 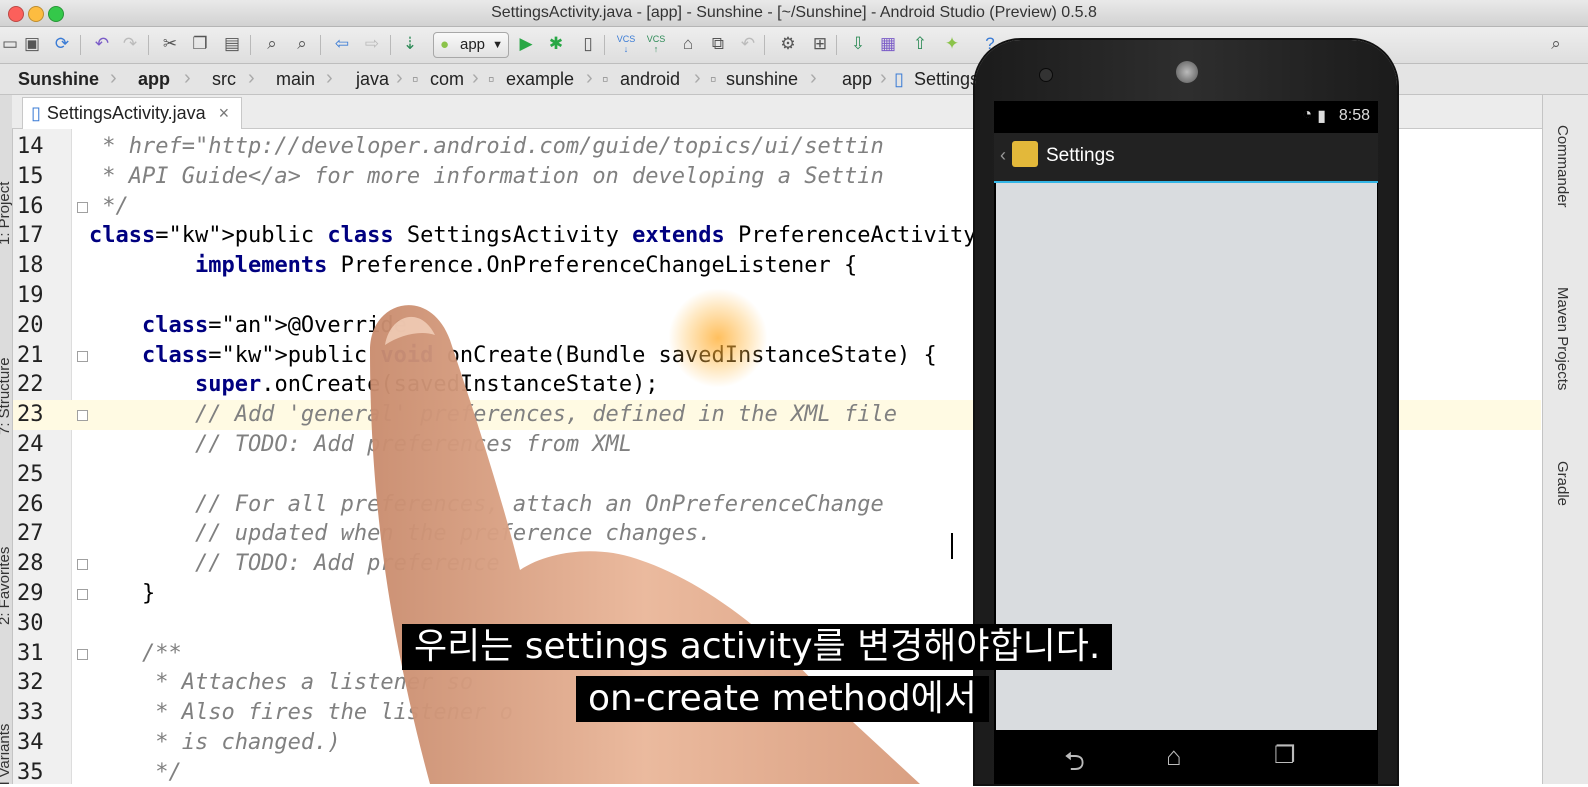 What do you see at coordinates (820, 44) in the screenshot?
I see `project-structure-icon: ⊞` at bounding box center [820, 44].